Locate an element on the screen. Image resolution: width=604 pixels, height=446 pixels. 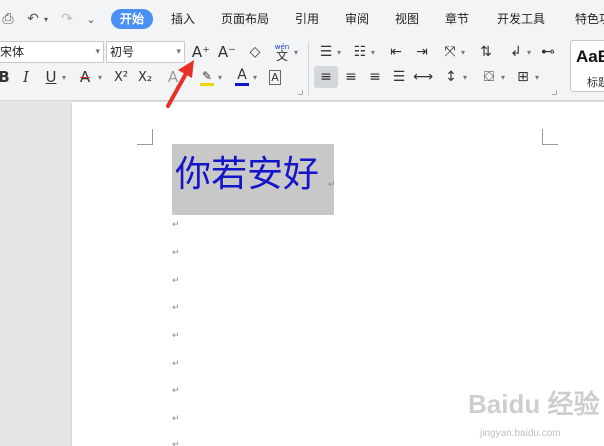
increase-indent-button: ⇥ is located at coordinates (422, 52).